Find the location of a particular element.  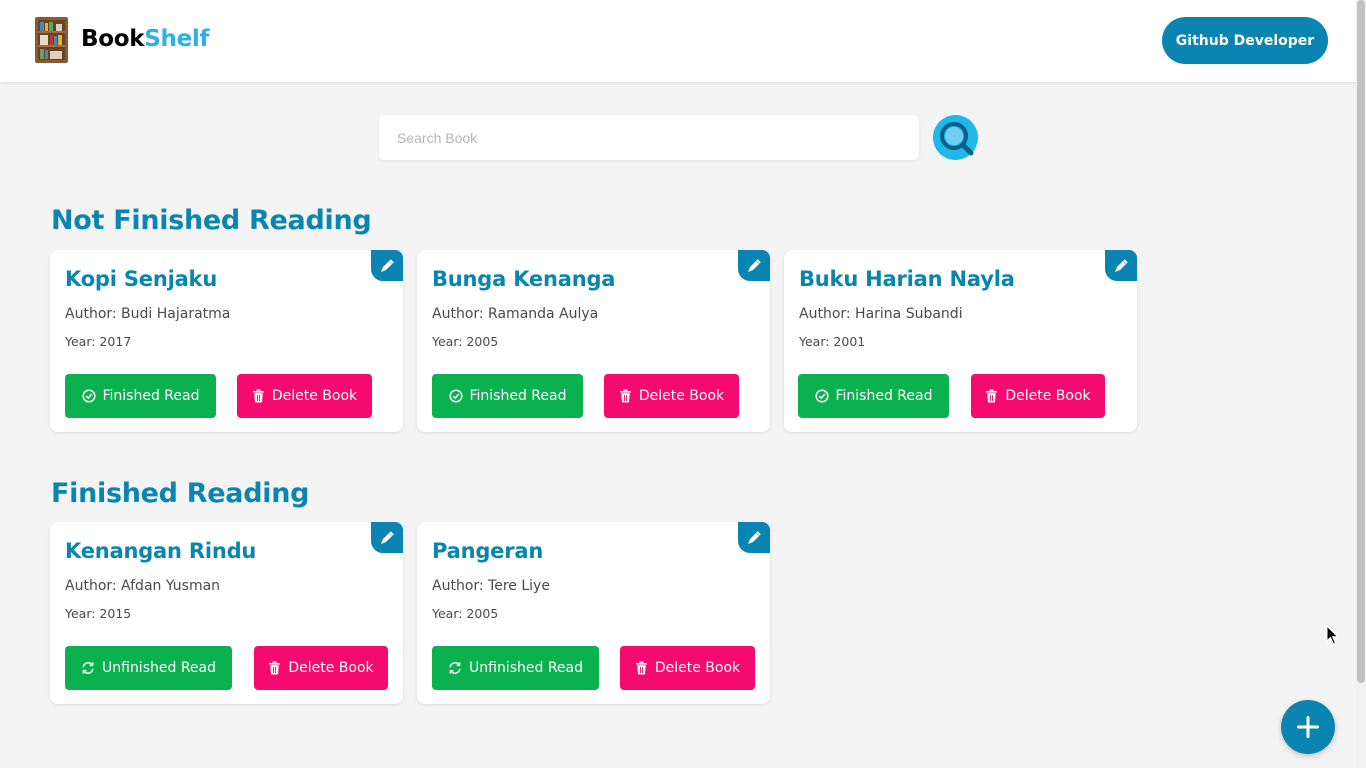

search-input is located at coordinates (649, 137).